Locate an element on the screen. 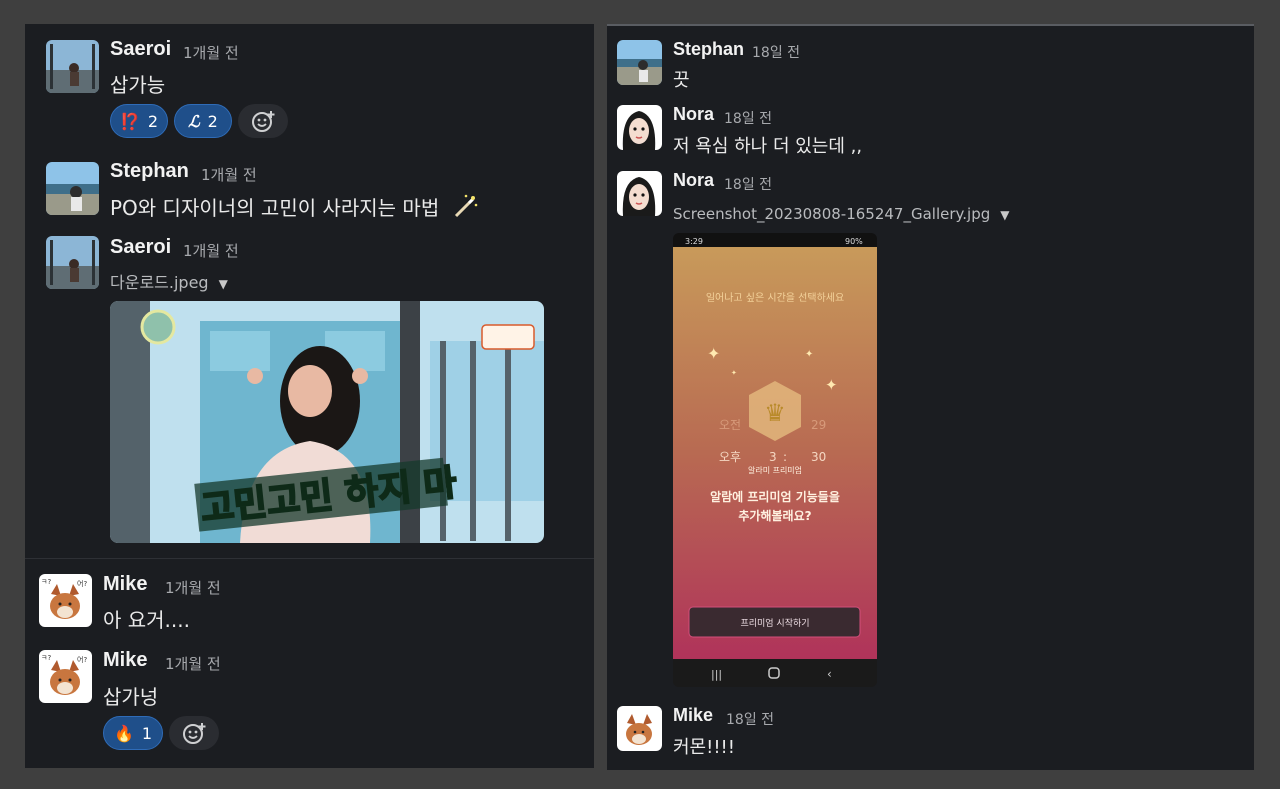 This screenshot has height=789, width=1280. crown-icon: ♛ is located at coordinates (775, 413).